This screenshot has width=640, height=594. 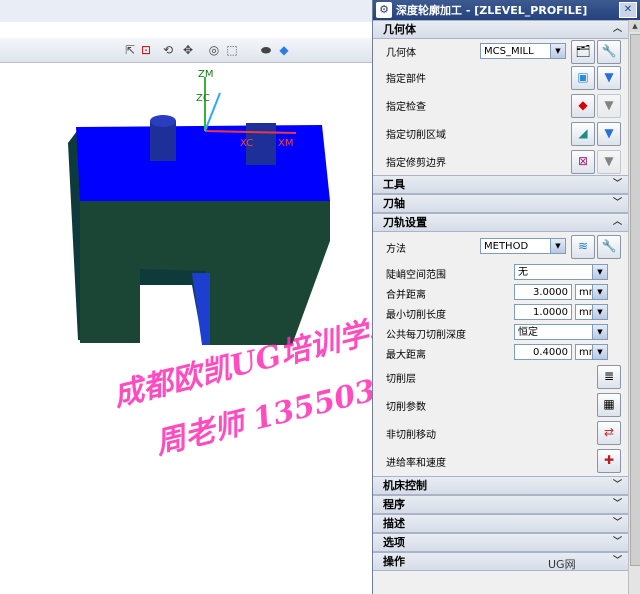 I want to click on section-actions: 操作 ﹀, so click(x=500, y=561).